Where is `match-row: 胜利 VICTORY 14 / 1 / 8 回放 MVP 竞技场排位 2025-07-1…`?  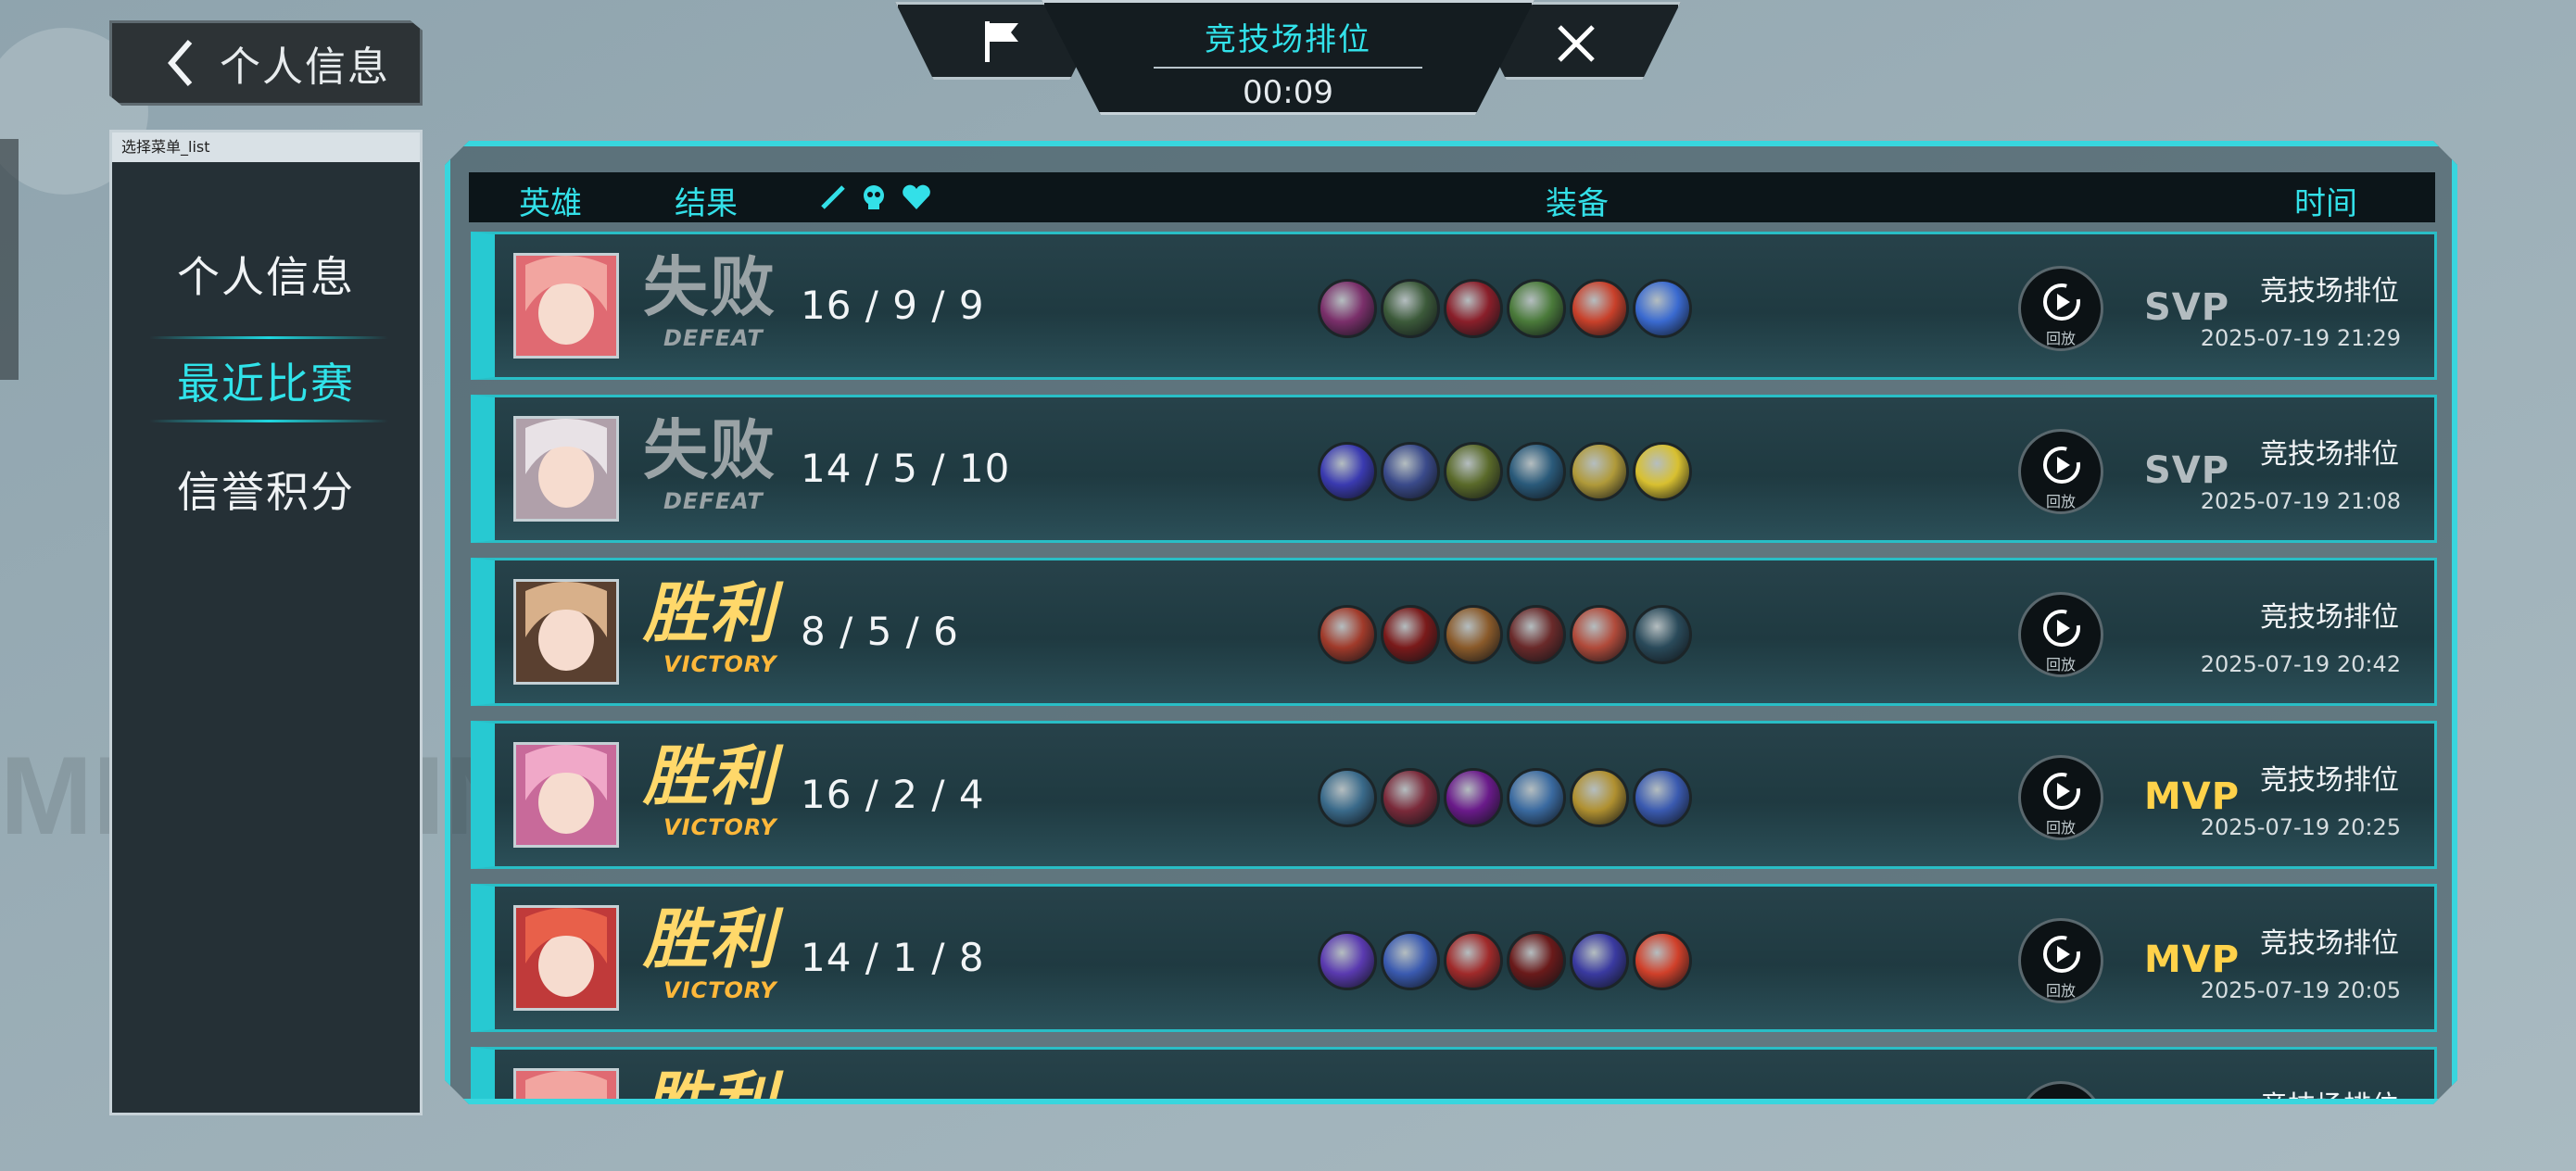
match-row: 胜利 VICTORY 14 / 1 / 8 回放 MVP 竞技场排位 2025-07-1… is located at coordinates (1454, 958).